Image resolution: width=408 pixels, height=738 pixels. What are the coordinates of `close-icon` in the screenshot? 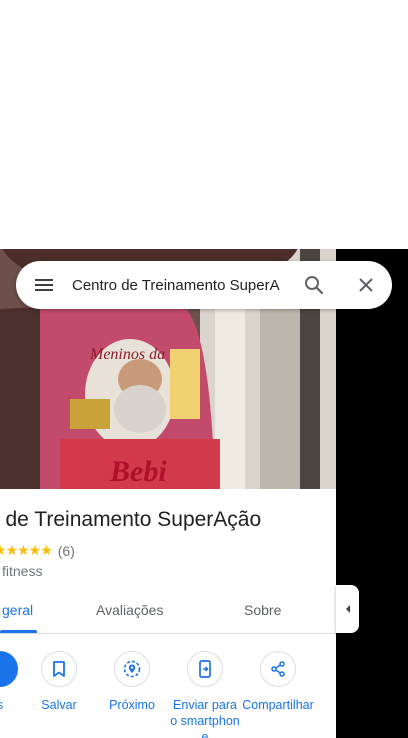 It's located at (366, 285).